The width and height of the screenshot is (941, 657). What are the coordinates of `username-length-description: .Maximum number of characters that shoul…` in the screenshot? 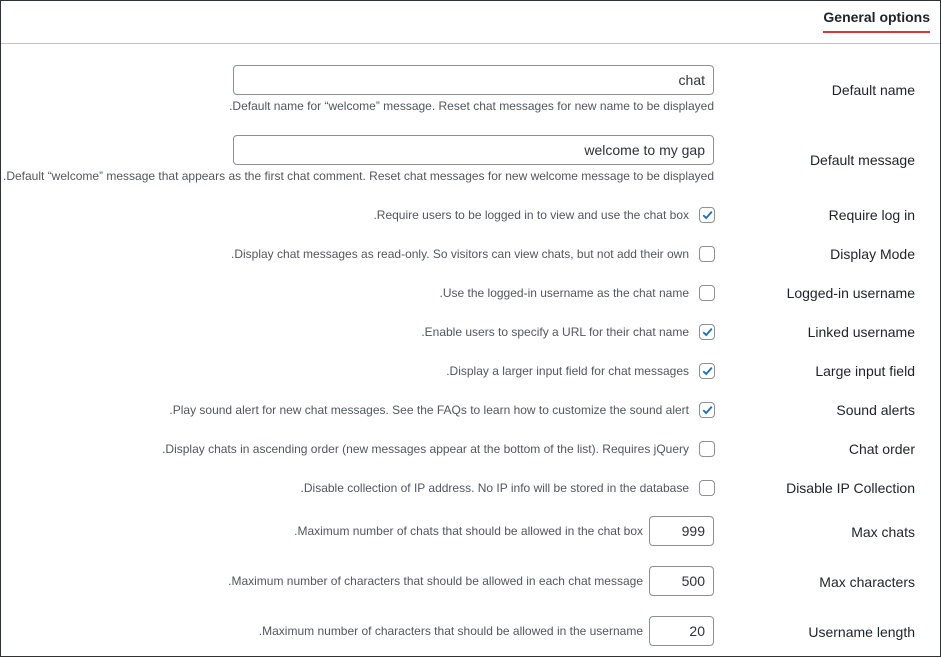 It's located at (450, 631).